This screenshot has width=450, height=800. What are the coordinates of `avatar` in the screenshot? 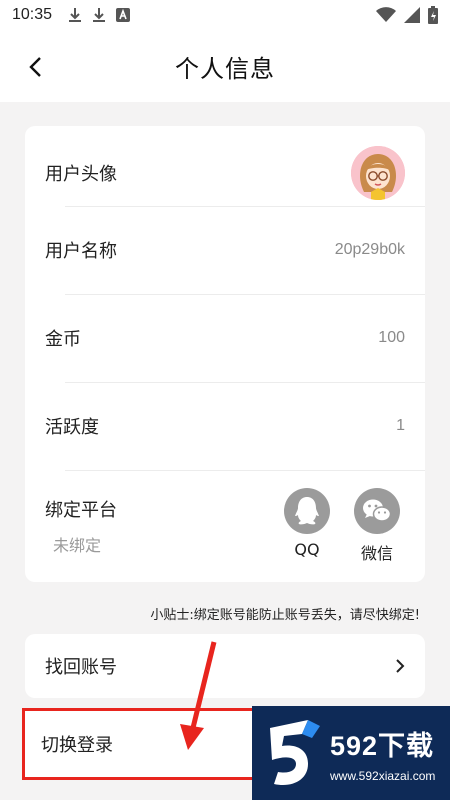 It's located at (378, 173).